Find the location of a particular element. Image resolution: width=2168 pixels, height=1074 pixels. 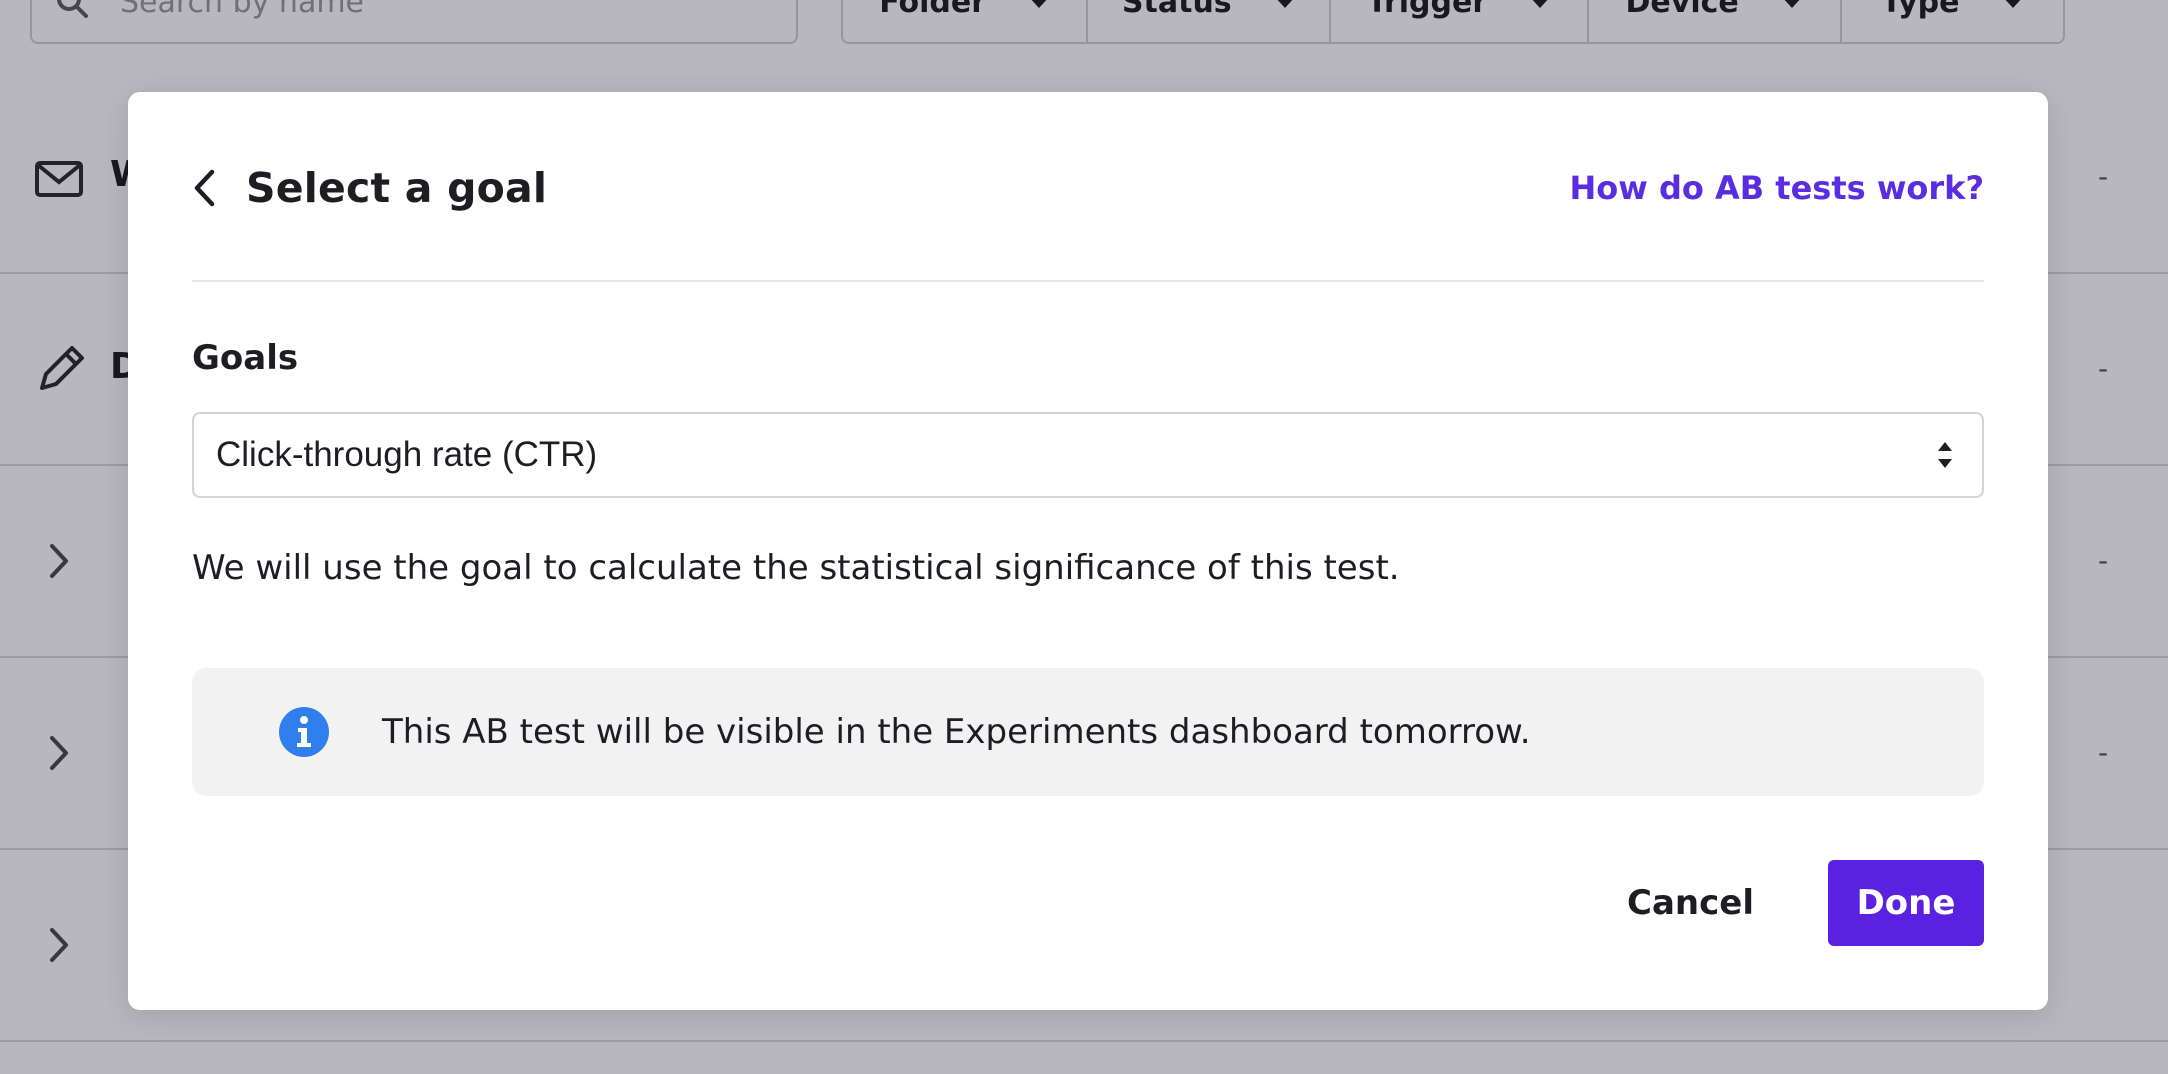

dialog-title: Select a goal is located at coordinates (397, 188).